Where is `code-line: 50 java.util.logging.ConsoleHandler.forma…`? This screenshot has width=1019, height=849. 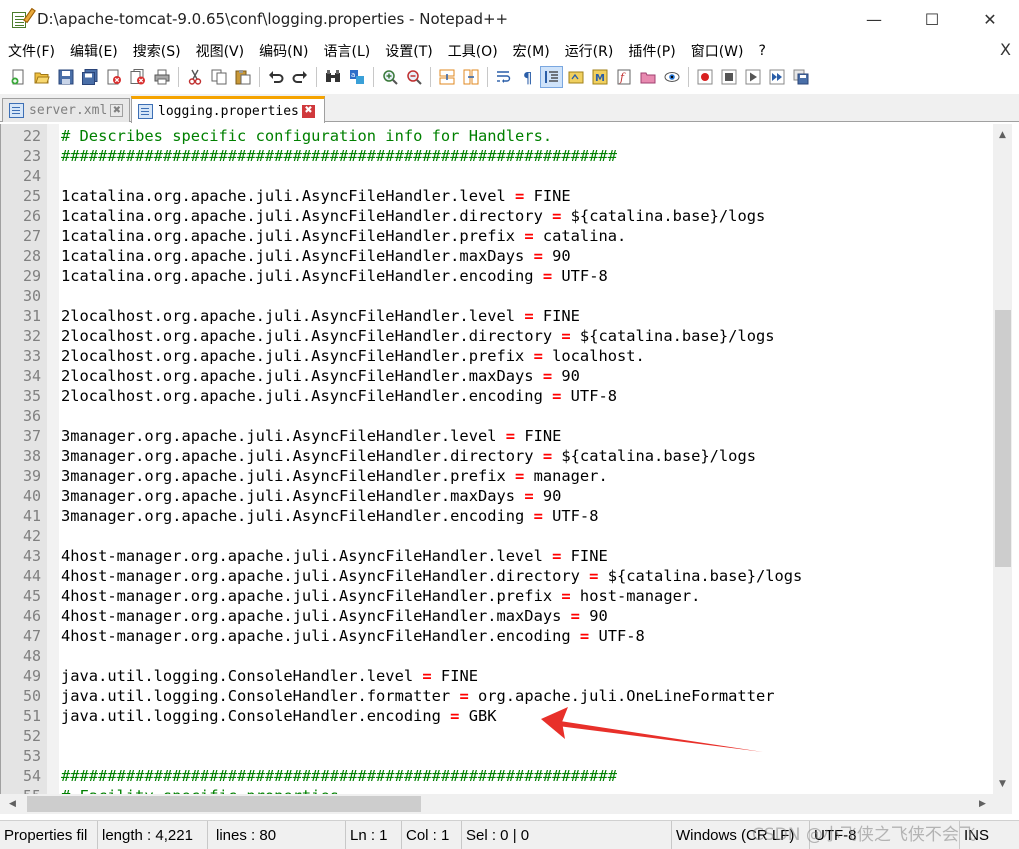 code-line: 50 java.util.logging.ConsoleHandler.forma… is located at coordinates (388, 696).